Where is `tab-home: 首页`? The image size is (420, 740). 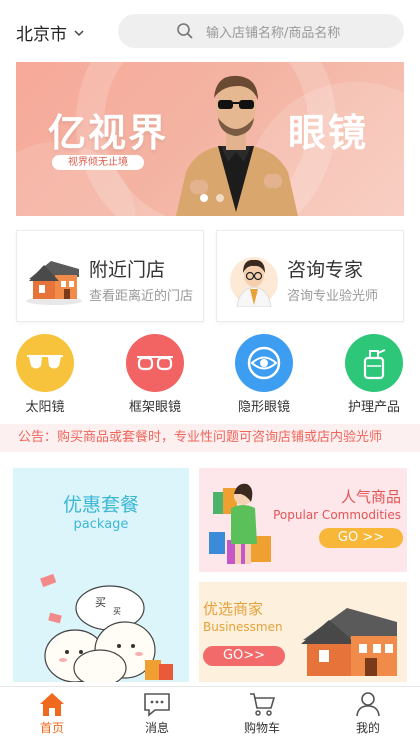
tab-home: 首页 is located at coordinates (52, 713).